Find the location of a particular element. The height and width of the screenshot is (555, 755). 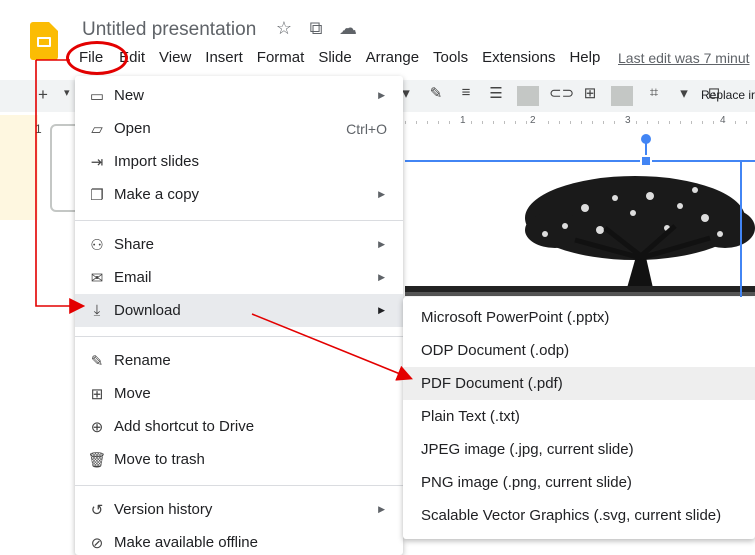

tree-image is located at coordinates (580, 238).